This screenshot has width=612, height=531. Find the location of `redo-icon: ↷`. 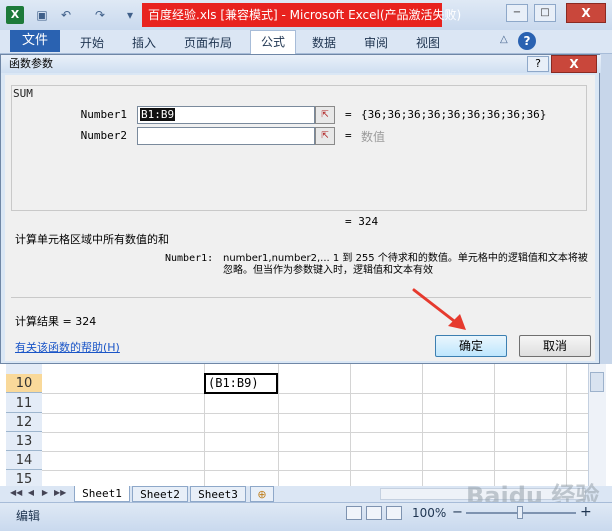

redo-icon: ↷ is located at coordinates (100, 15).